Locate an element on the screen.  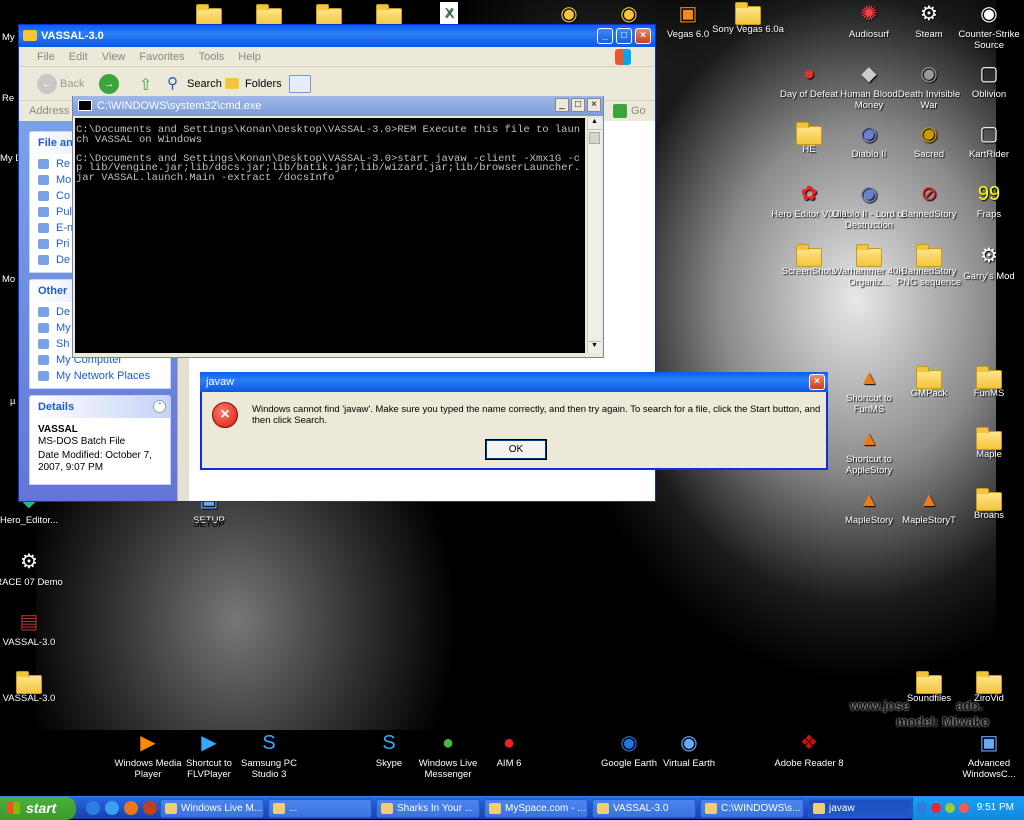
task-link: My Network Places is located at coordinates (100, 376).